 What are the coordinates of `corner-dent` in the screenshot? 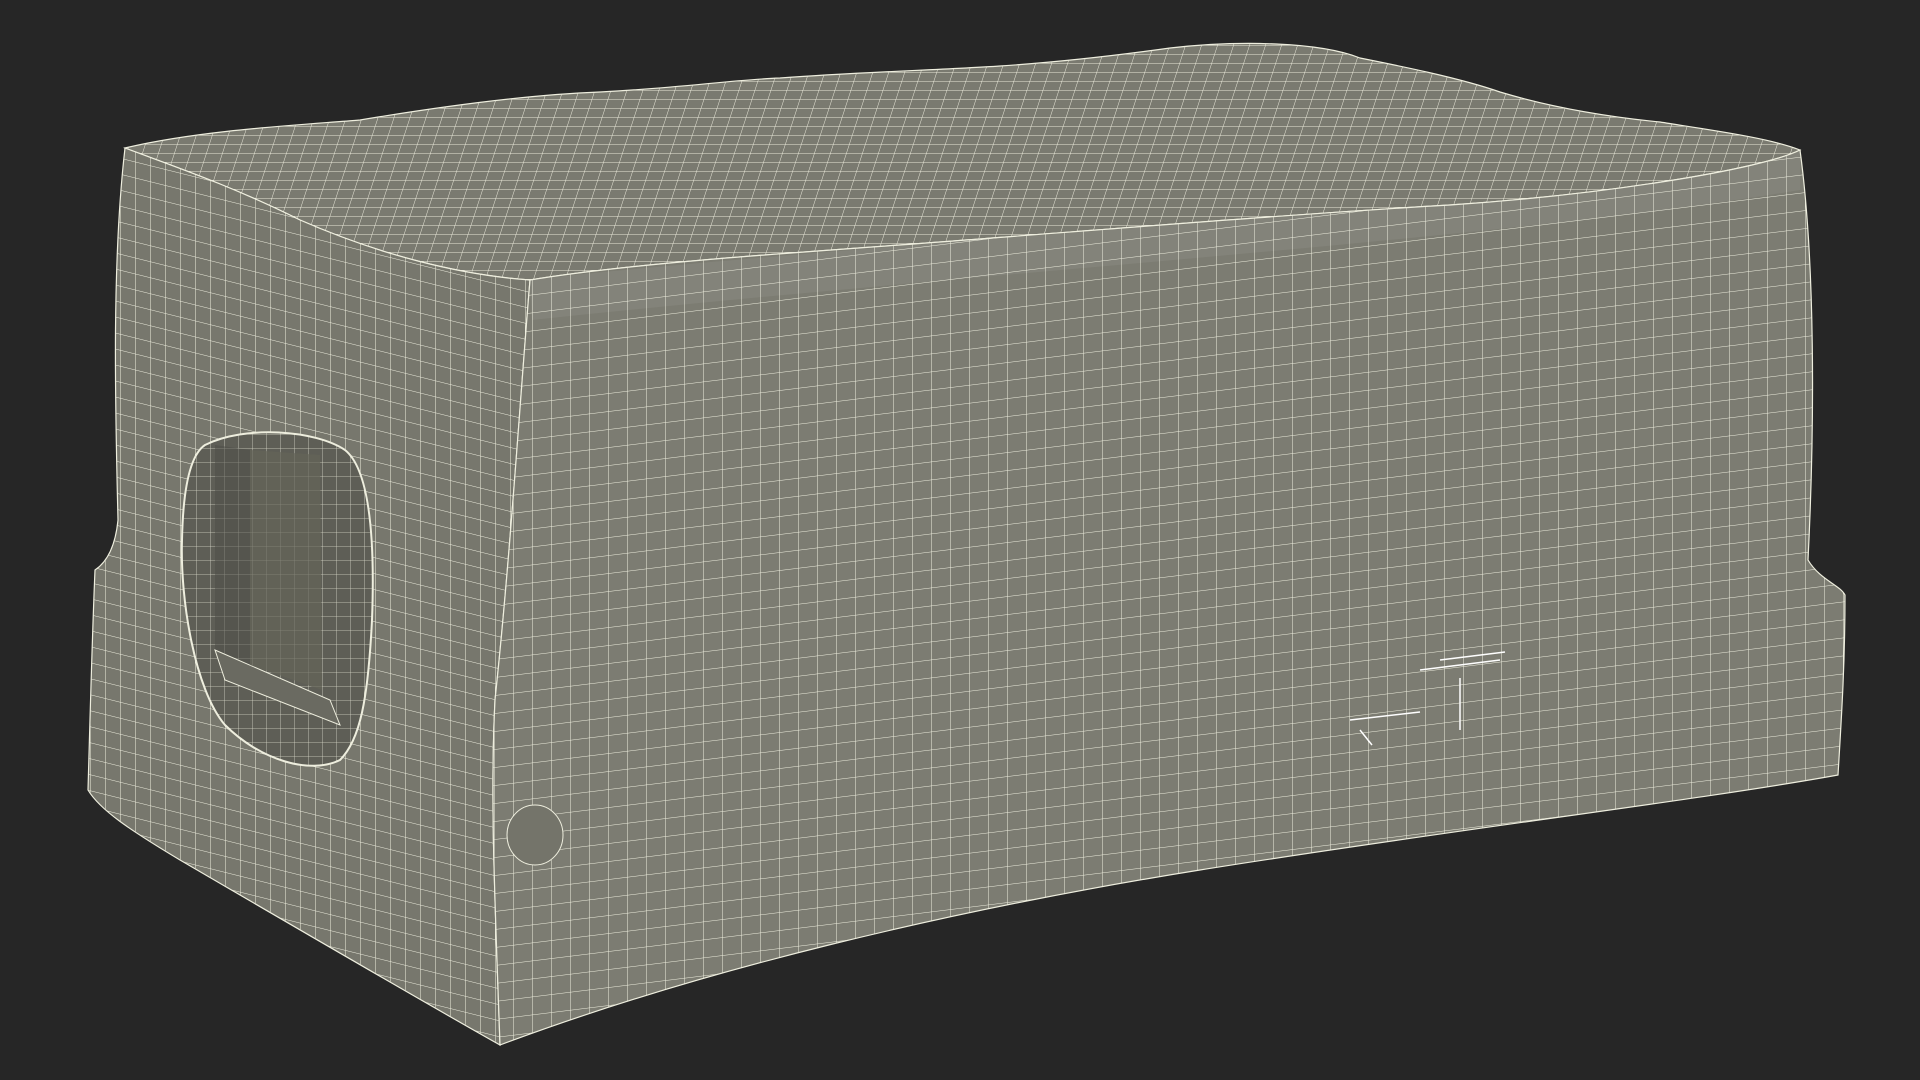 It's located at (535, 835).